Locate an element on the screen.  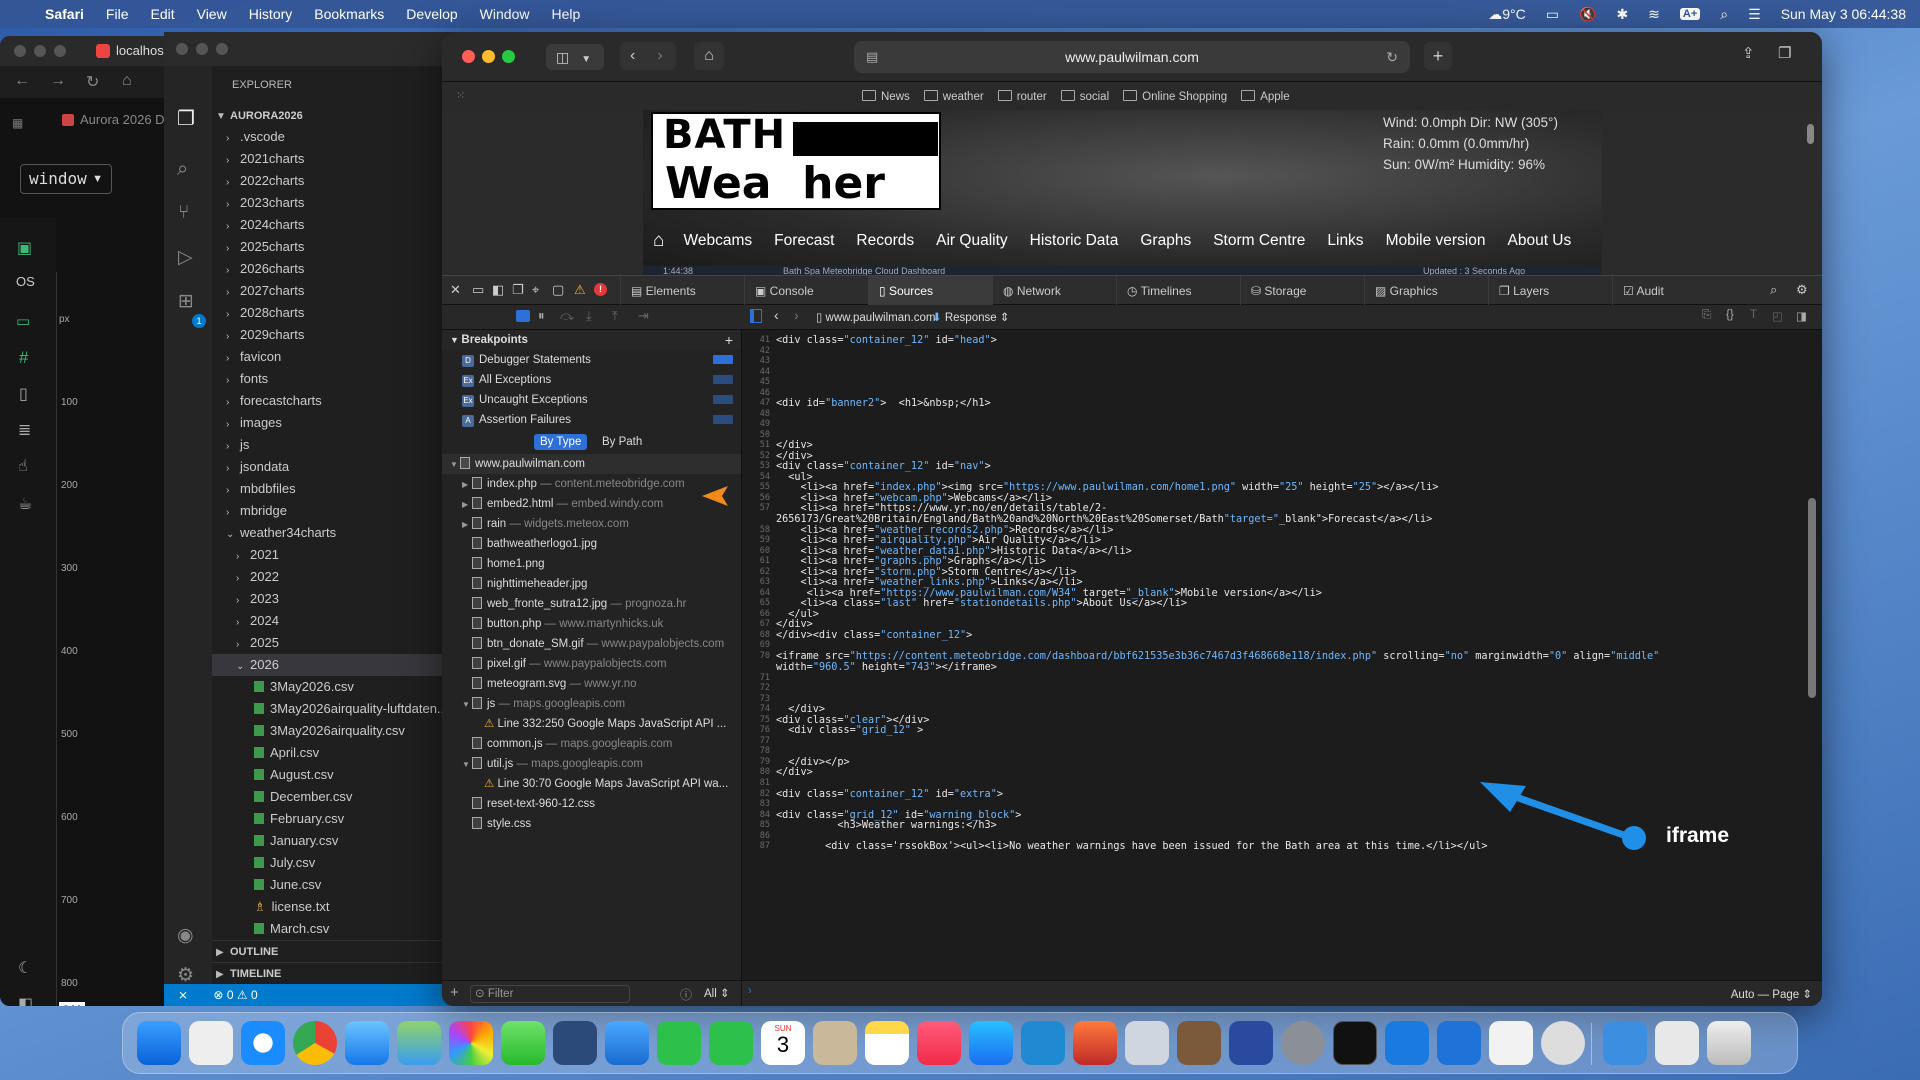
folder-item: › 2027charts is located at coordinates (338, 291).